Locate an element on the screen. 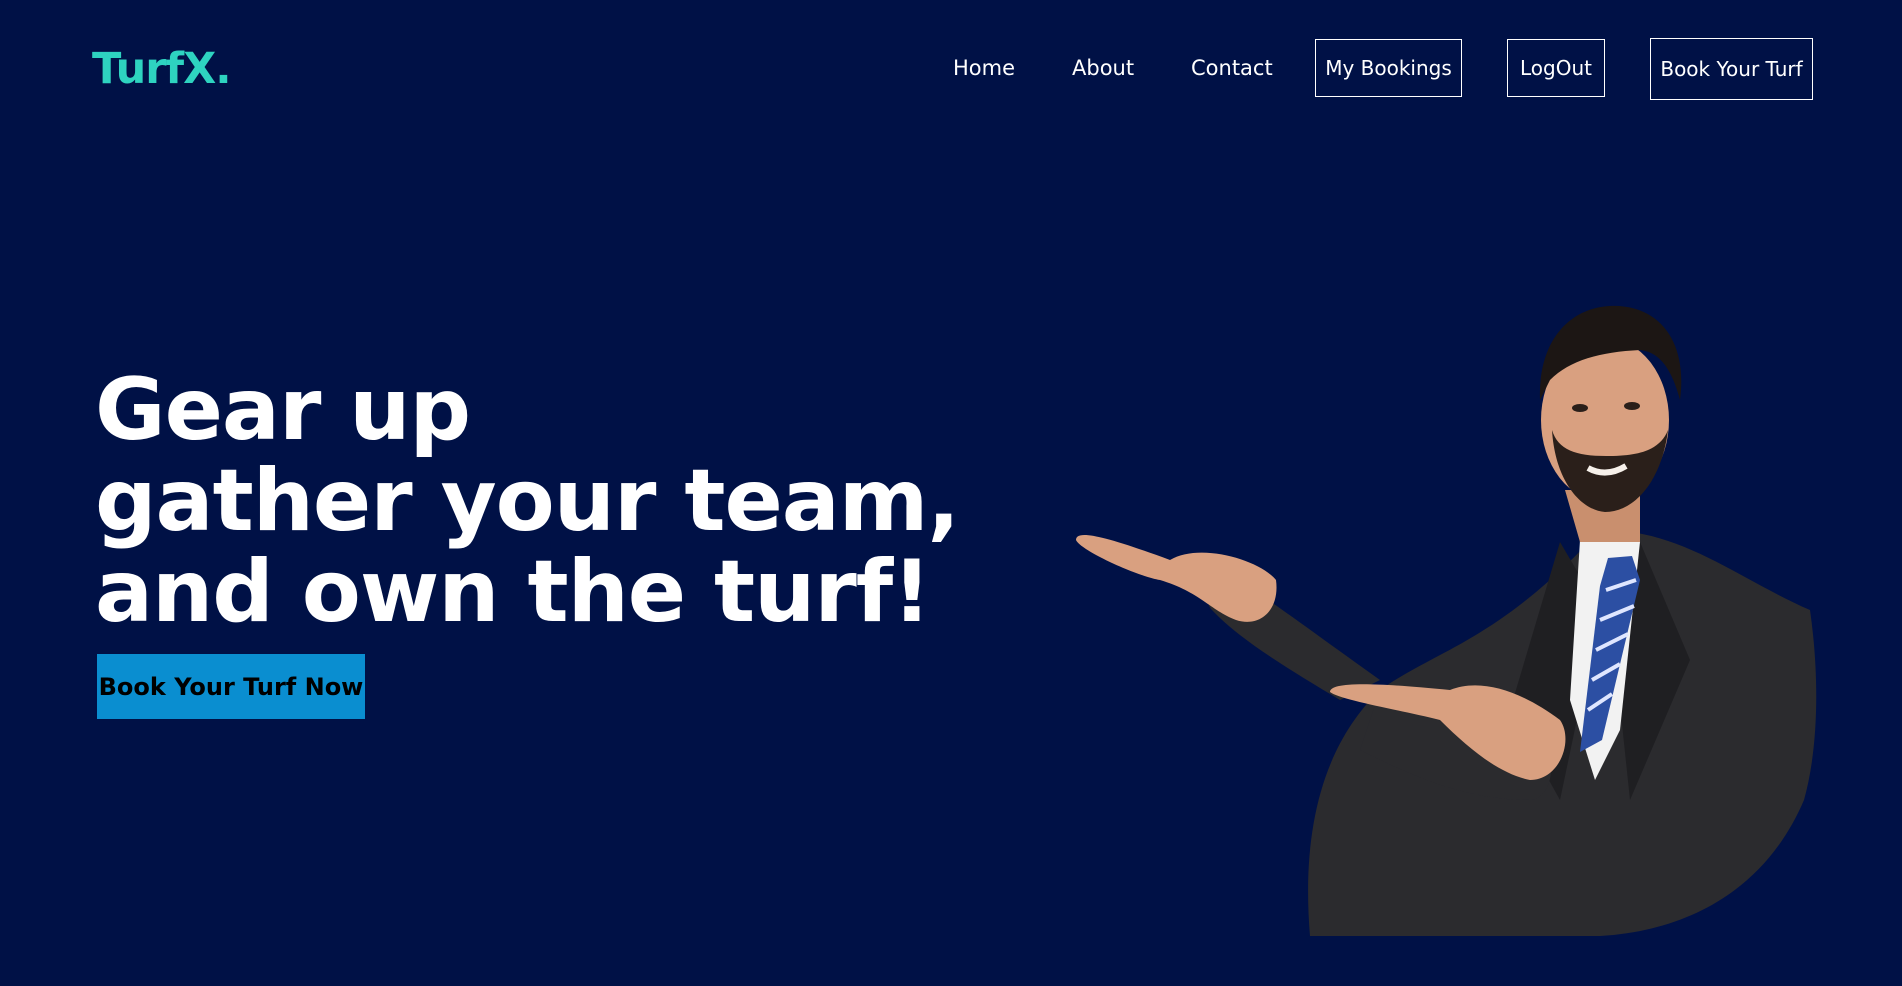 The image size is (1902, 986). hero-headline-line-2: gather your team, is located at coordinates (527, 501).